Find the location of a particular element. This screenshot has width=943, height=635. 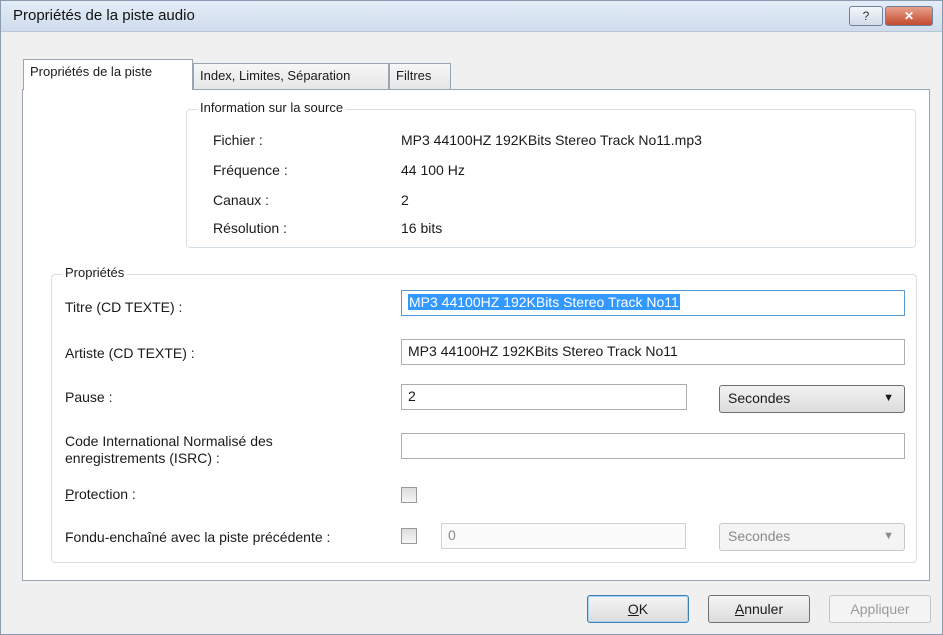

tab-track-properties: Propriétés de la piste is located at coordinates (108, 74).